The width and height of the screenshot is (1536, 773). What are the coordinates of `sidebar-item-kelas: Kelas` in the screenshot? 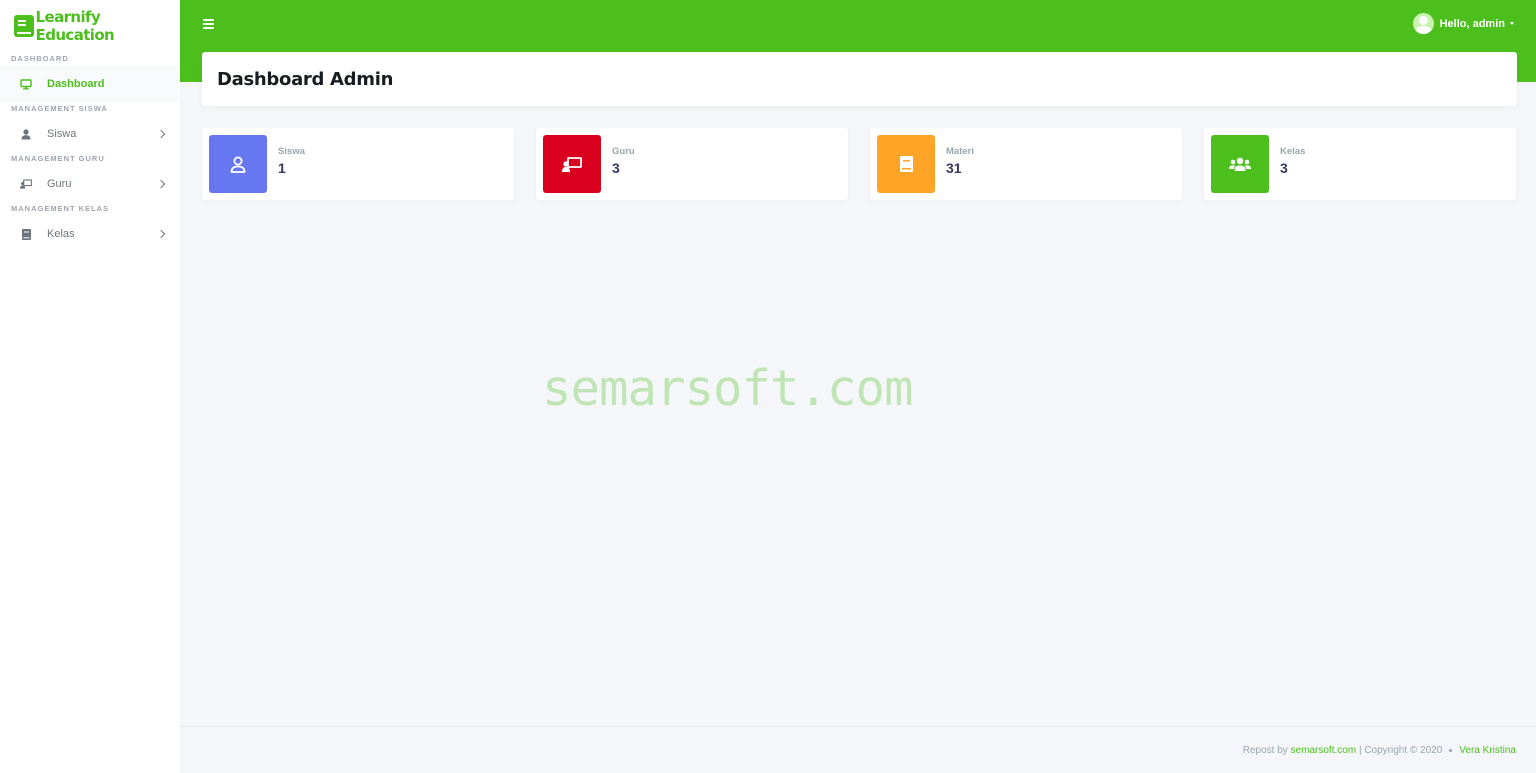 It's located at (90, 234).